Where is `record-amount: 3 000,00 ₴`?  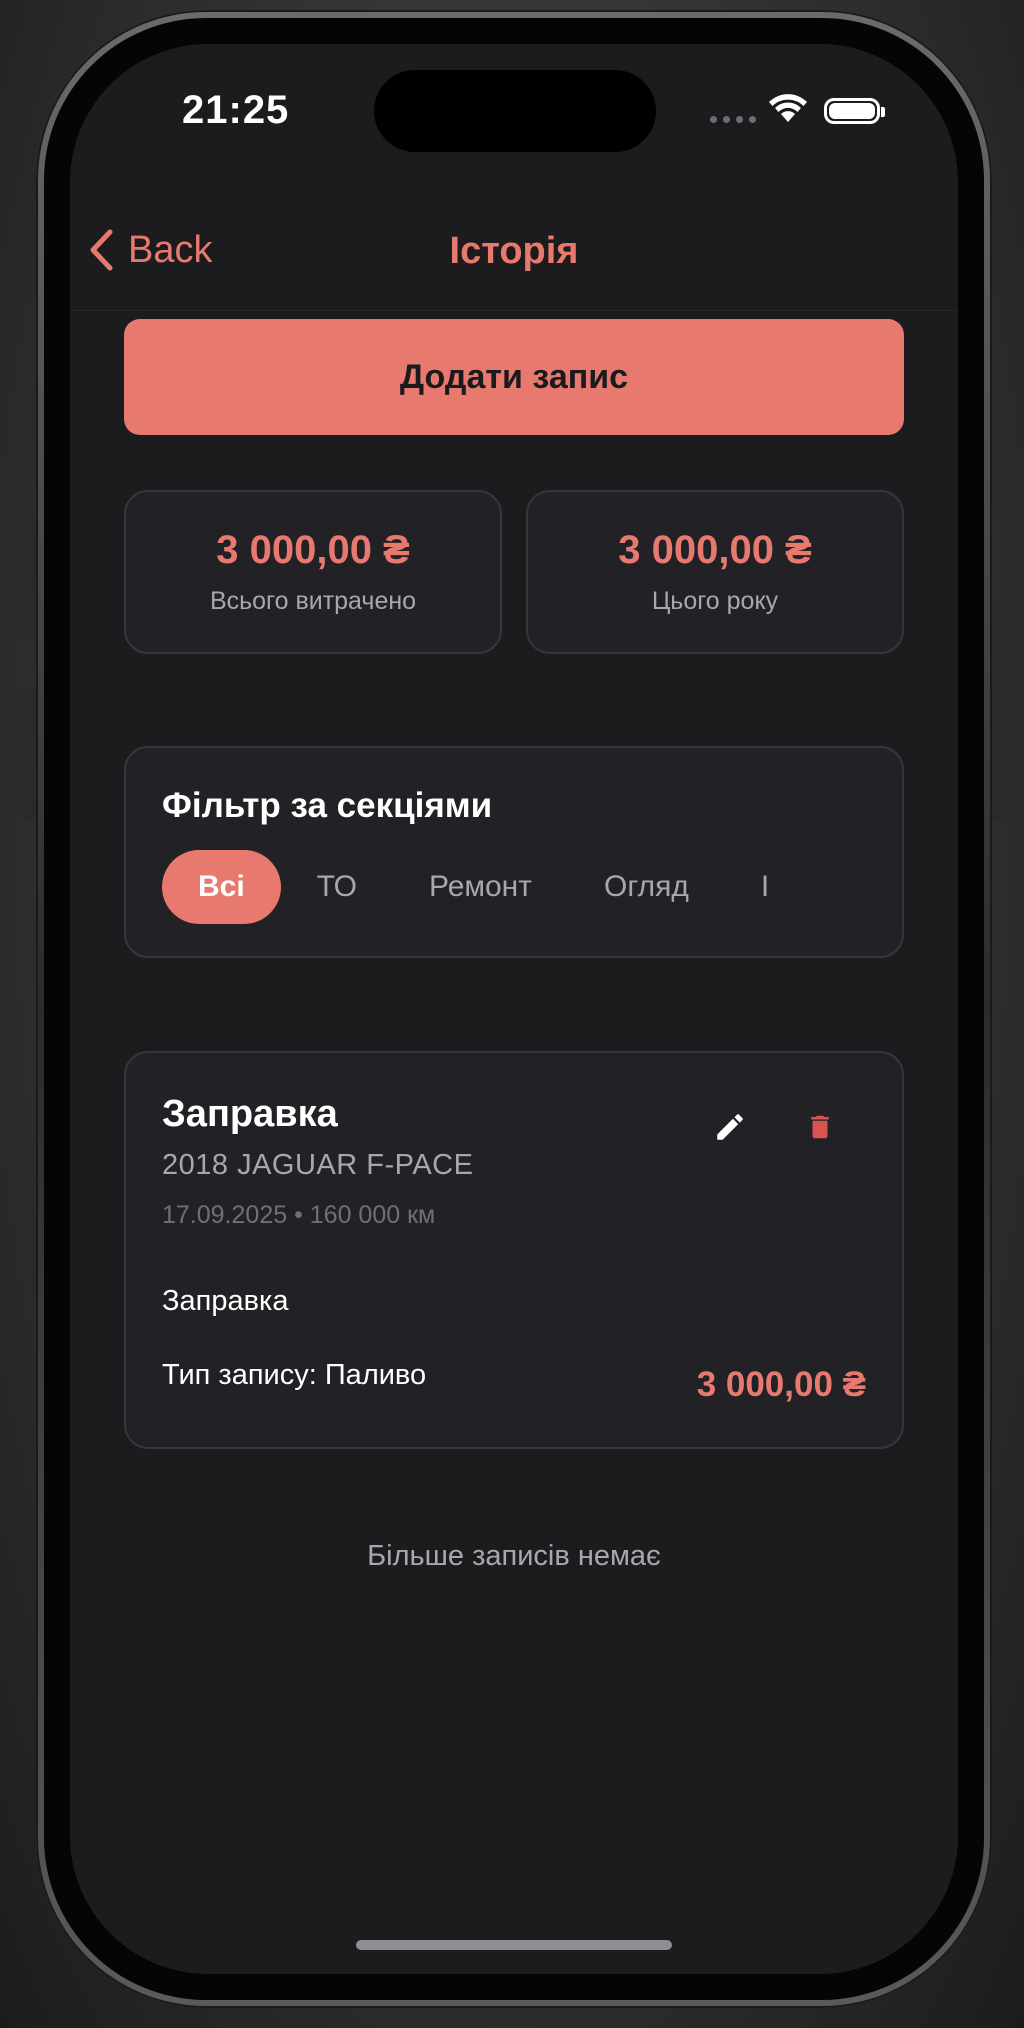 record-amount: 3 000,00 ₴ is located at coordinates (781, 1384).